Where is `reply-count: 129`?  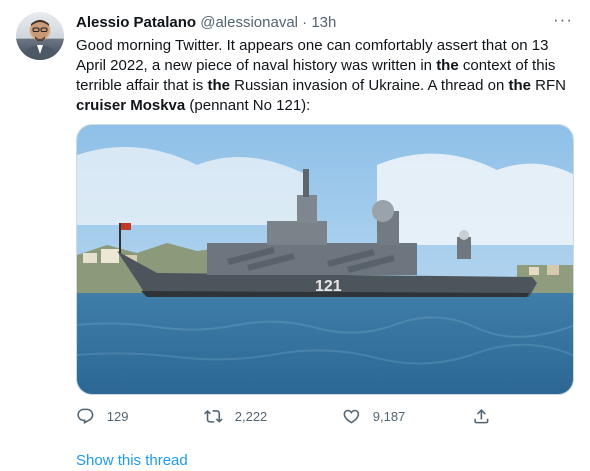 reply-count: 129 is located at coordinates (117, 416).